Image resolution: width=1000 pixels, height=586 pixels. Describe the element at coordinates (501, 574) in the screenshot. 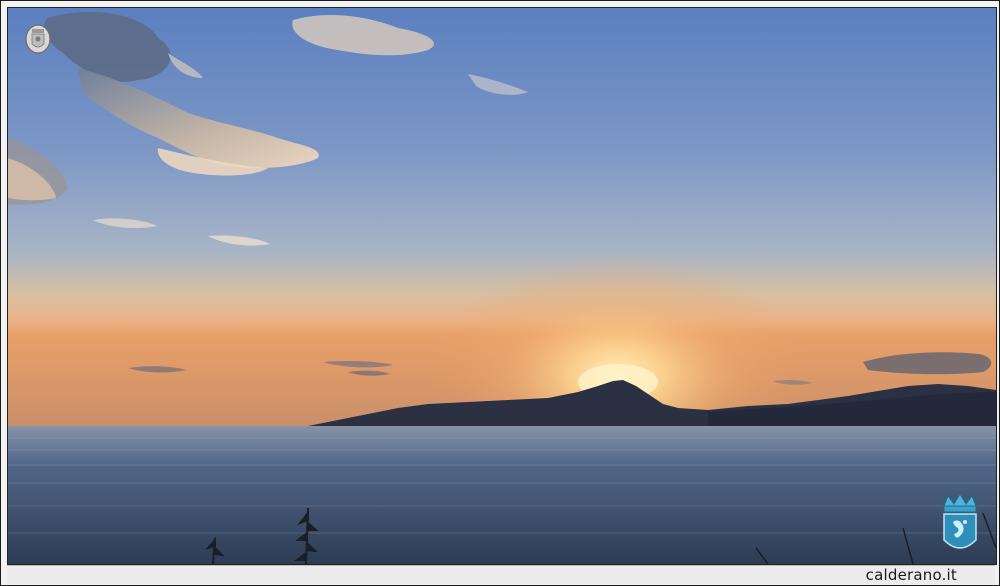

I see `caption-bar: calderano.it` at that location.